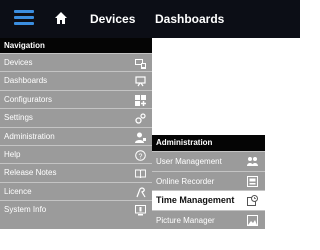 This screenshot has width=320, height=250. I want to click on nav-item-dashboards: Dashboards, so click(76, 80).